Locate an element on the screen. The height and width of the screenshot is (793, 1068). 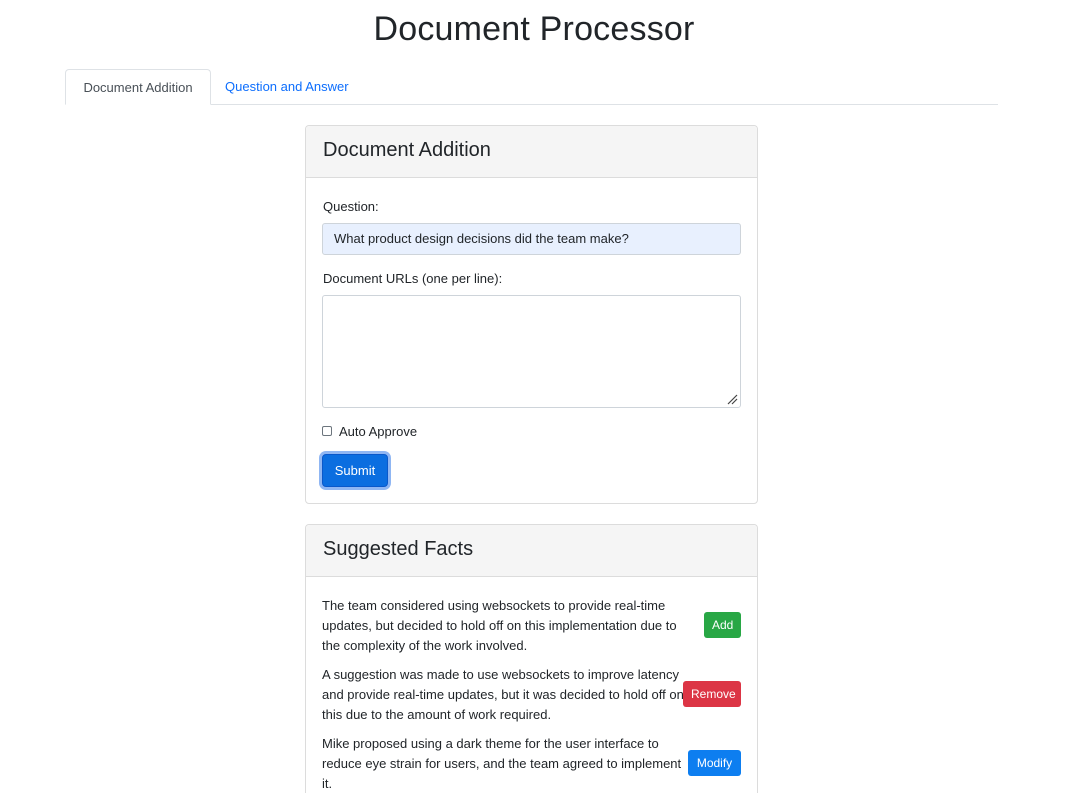
remove-fact-button: Remove is located at coordinates (712, 694).